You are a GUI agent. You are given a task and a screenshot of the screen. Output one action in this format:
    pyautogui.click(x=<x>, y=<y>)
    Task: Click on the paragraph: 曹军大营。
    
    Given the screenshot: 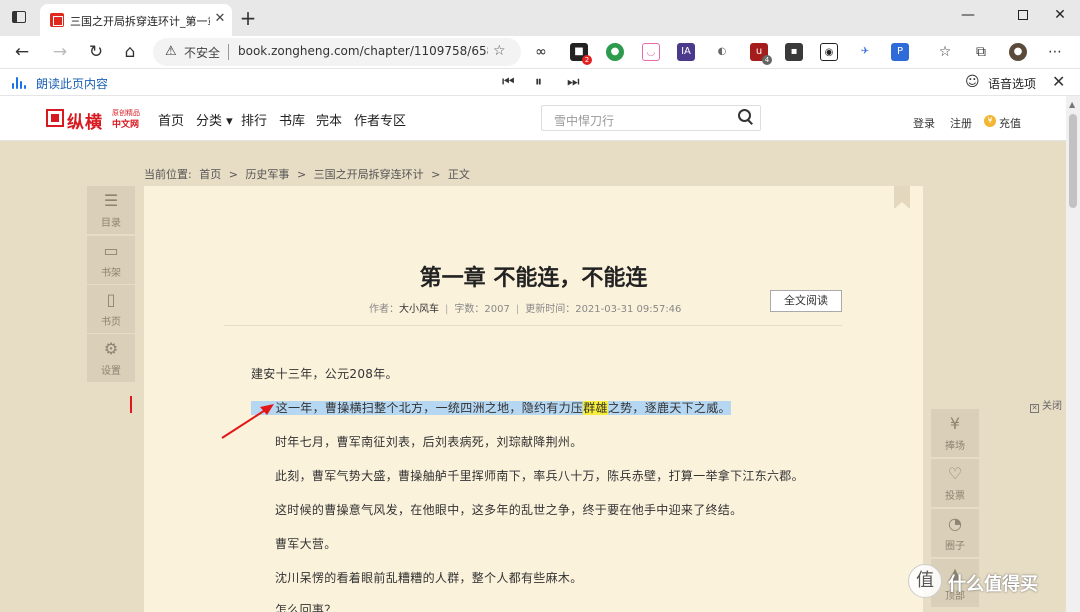 What is the action you would take?
    pyautogui.click(x=306, y=544)
    